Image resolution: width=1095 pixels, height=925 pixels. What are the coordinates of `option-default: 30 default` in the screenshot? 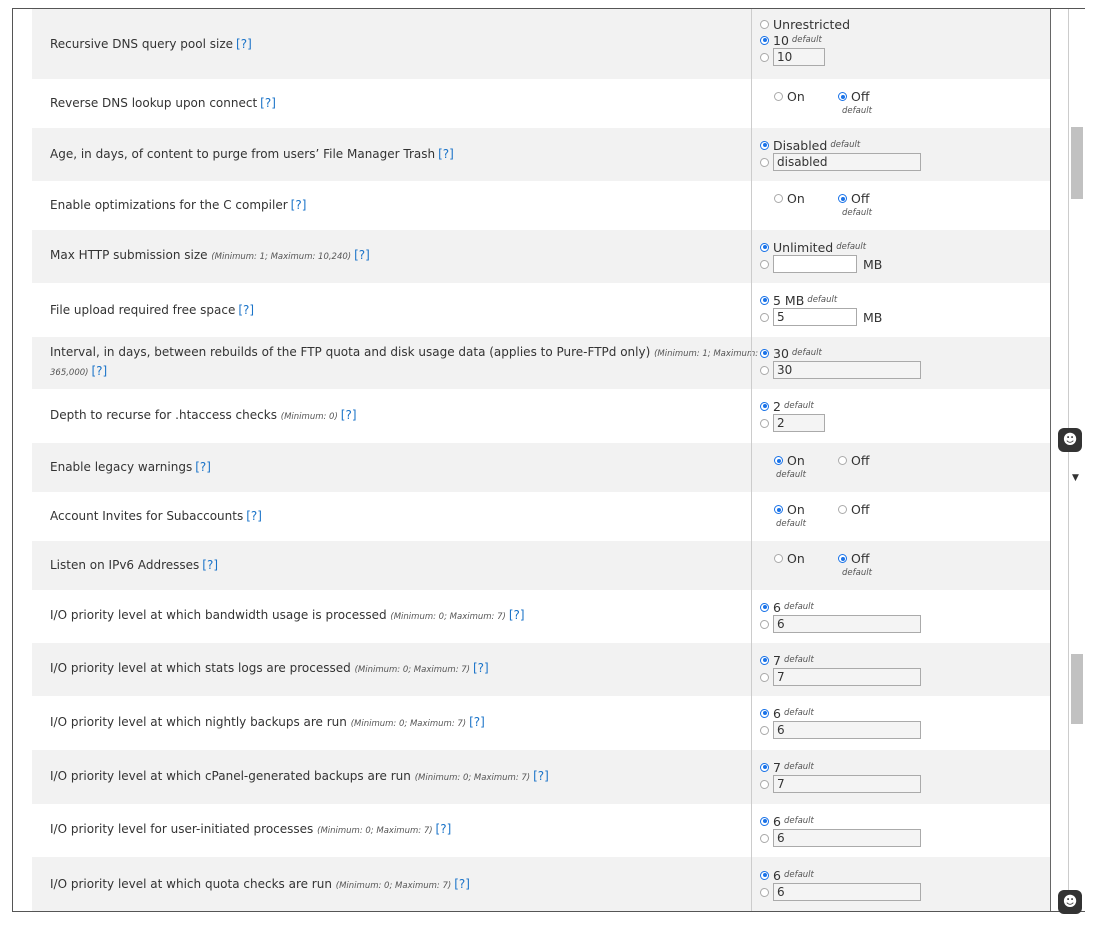 It's located at (791, 353).